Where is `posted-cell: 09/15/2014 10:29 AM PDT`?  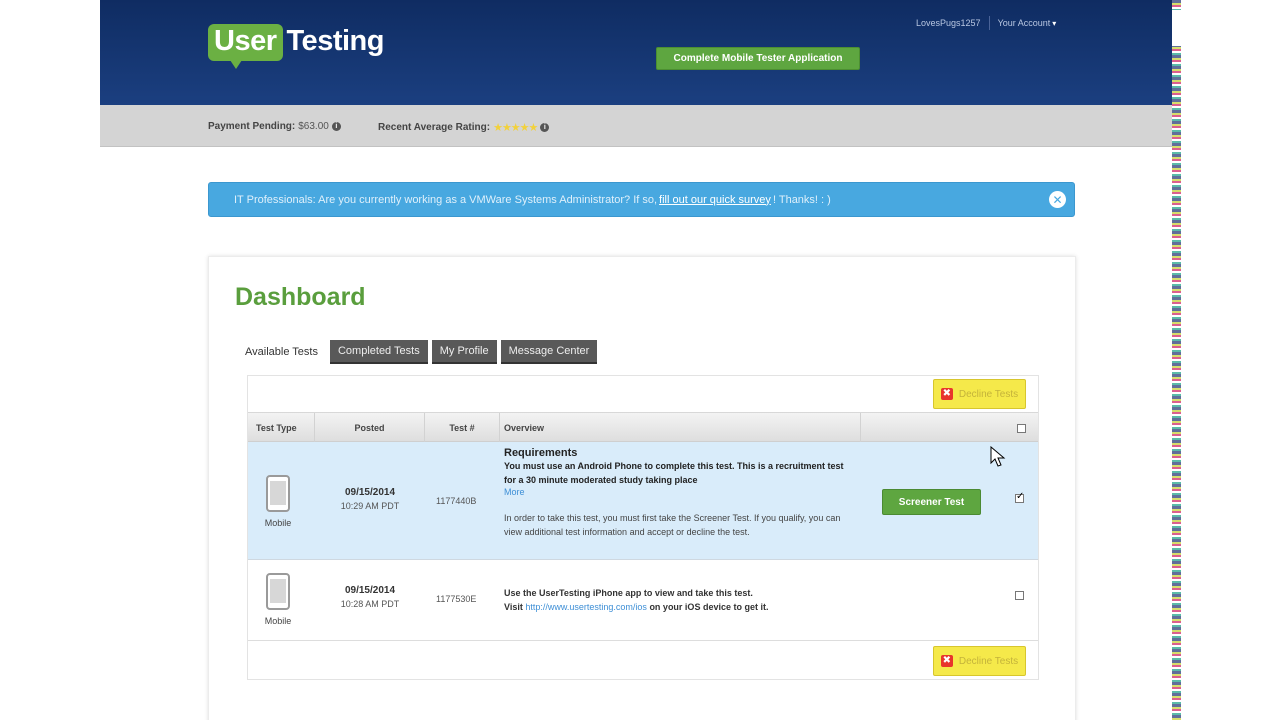 posted-cell: 09/15/2014 10:29 AM PDT is located at coordinates (370, 499).